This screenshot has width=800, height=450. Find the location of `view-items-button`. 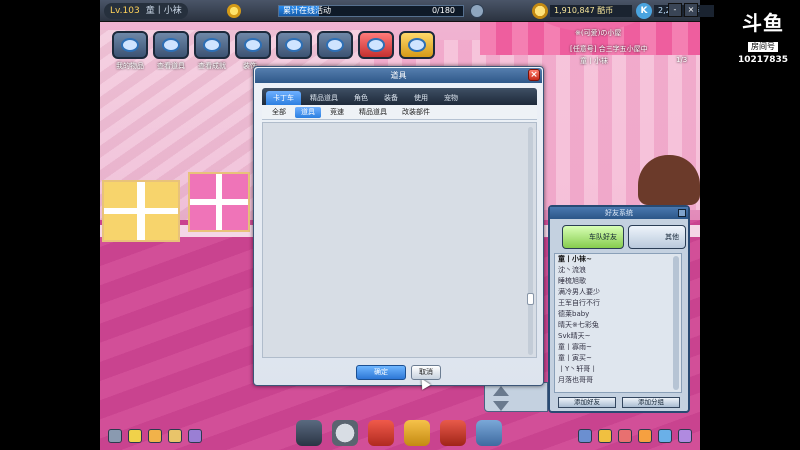

view-items-button is located at coordinates (171, 45).